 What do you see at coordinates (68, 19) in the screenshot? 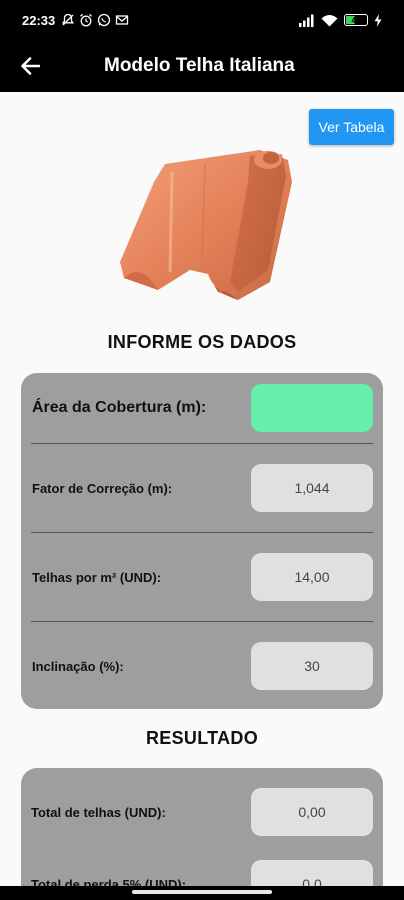
I see `mute-bell-icon` at bounding box center [68, 19].